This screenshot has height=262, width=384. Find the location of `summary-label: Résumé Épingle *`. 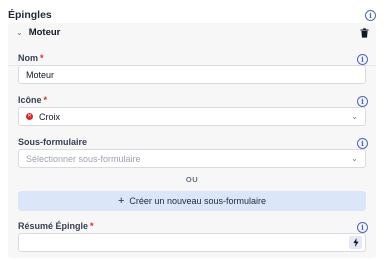

summary-label: Résumé Épingle * is located at coordinates (56, 226).